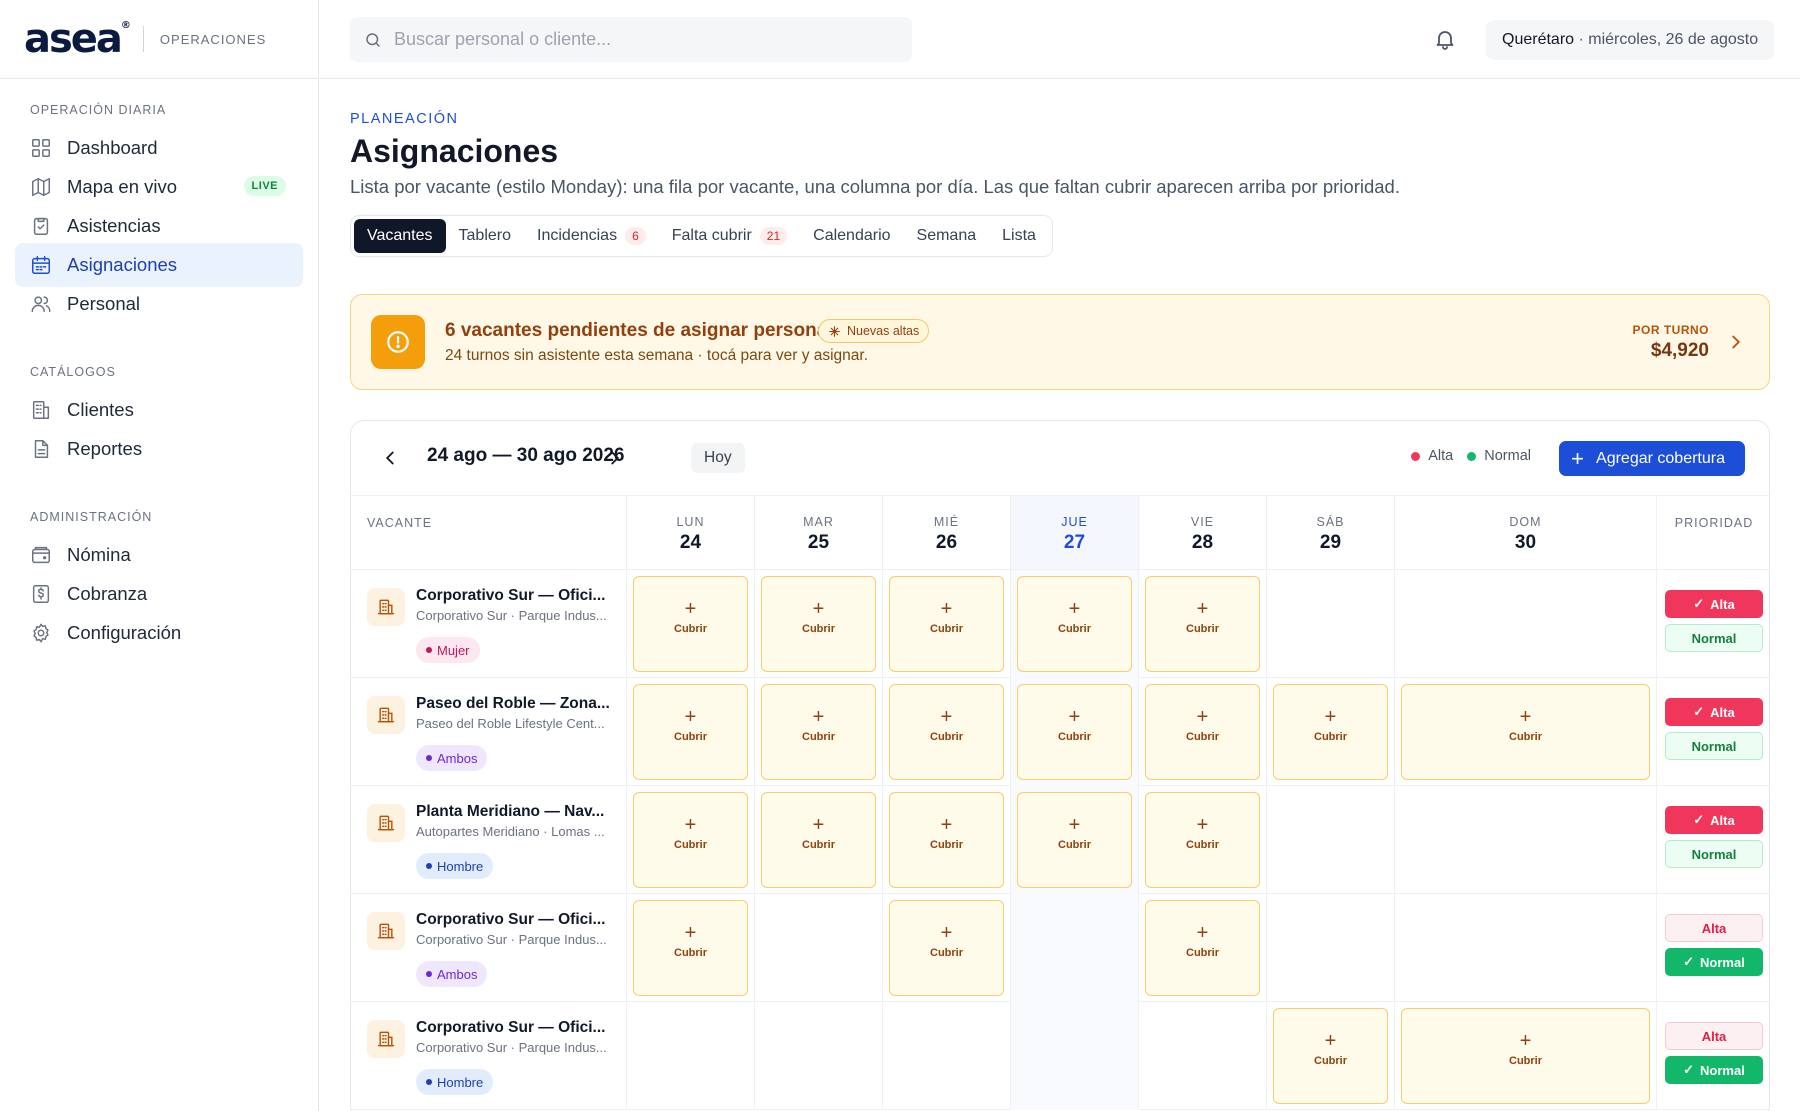  I want to click on search-box, so click(631, 39).